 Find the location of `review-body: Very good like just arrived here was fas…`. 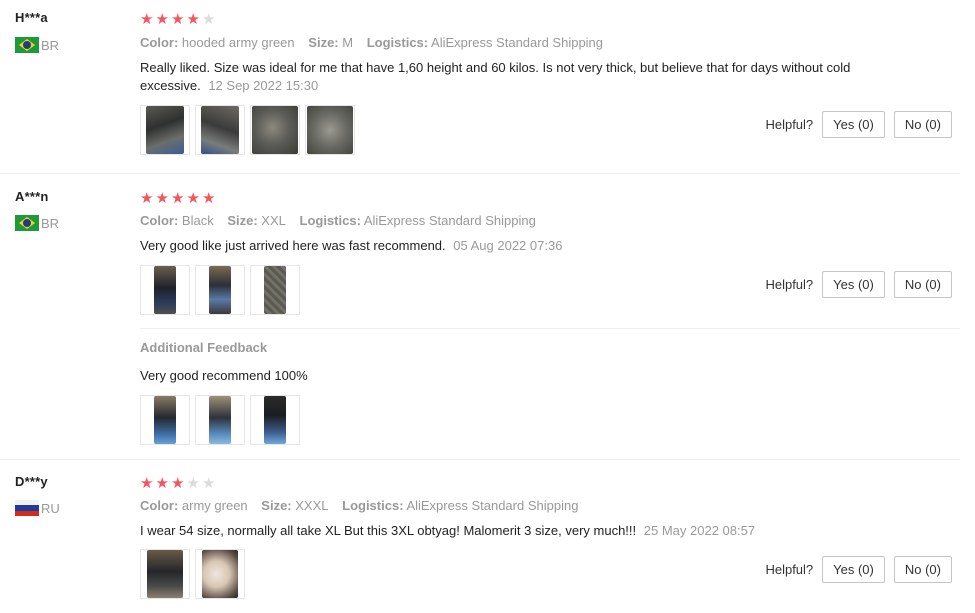

review-body: Very good like just arrived here was fas… is located at coordinates (293, 245).